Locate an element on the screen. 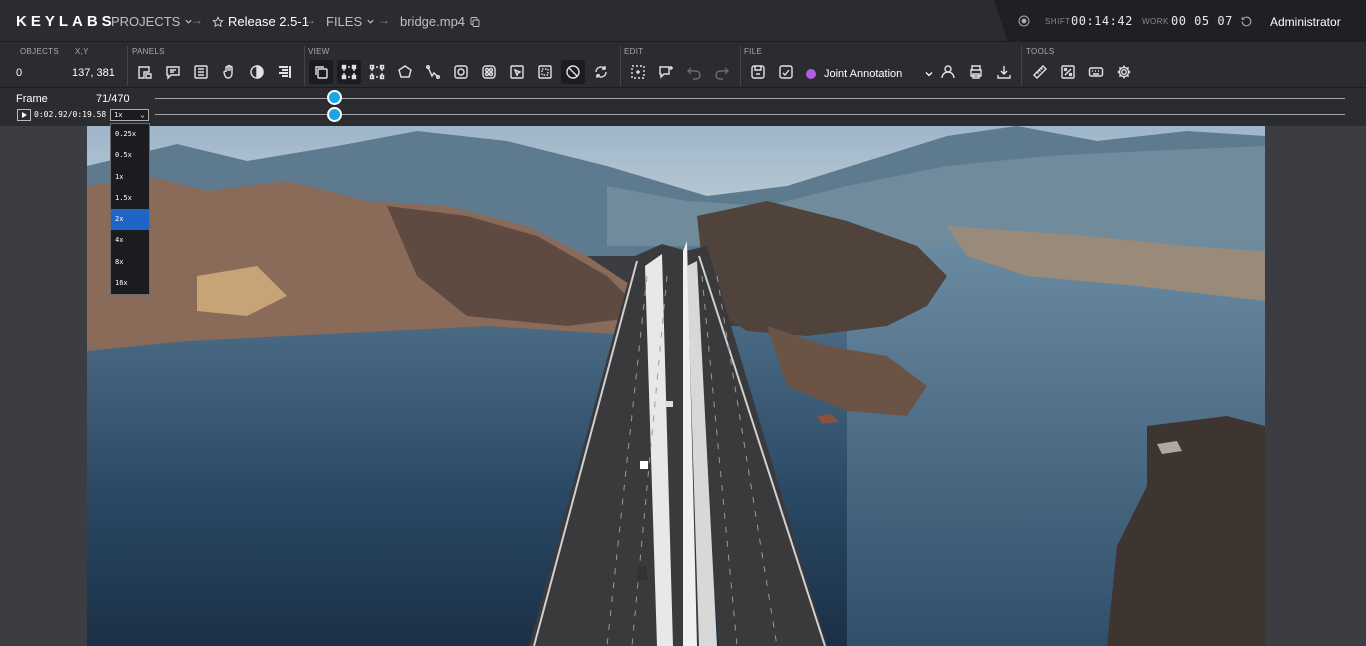  align-panel-button is located at coordinates (285, 72).